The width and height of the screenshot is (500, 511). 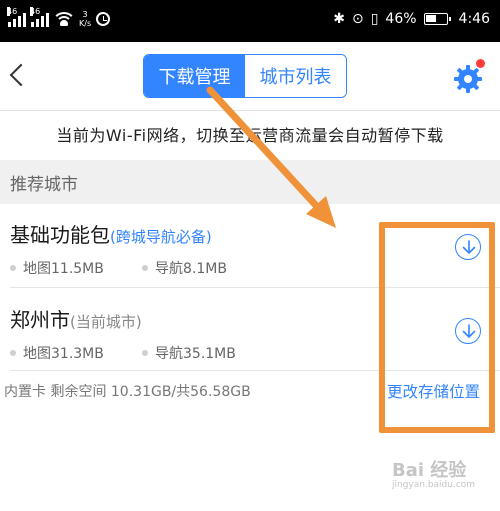 What do you see at coordinates (429, 470) in the screenshot?
I see `watermark: Bai 经验` at bounding box center [429, 470].